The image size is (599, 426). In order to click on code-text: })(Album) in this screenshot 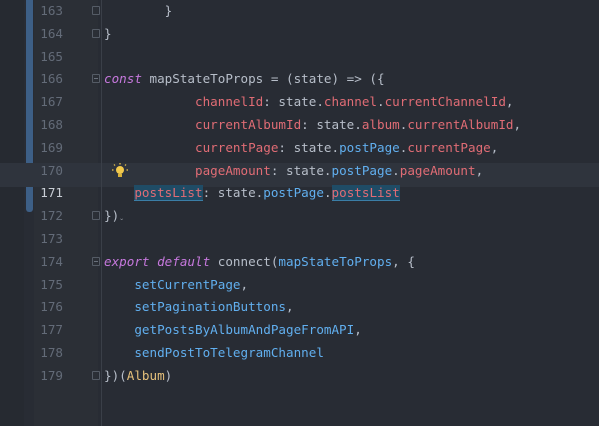, I will do `click(138, 376)`.